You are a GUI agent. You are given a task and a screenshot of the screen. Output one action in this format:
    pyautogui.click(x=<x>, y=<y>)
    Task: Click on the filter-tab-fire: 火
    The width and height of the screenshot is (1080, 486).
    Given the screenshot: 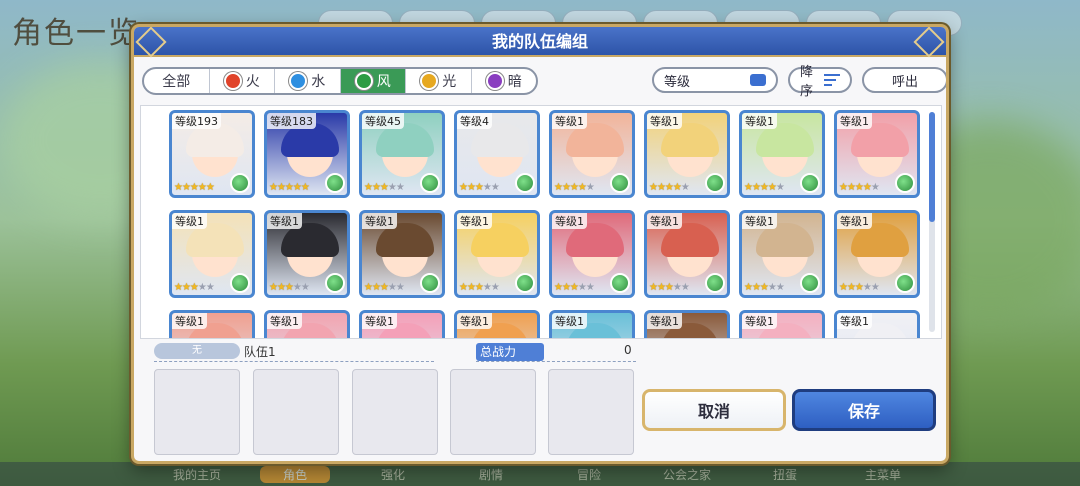 What is the action you would take?
    pyautogui.click(x=242, y=81)
    